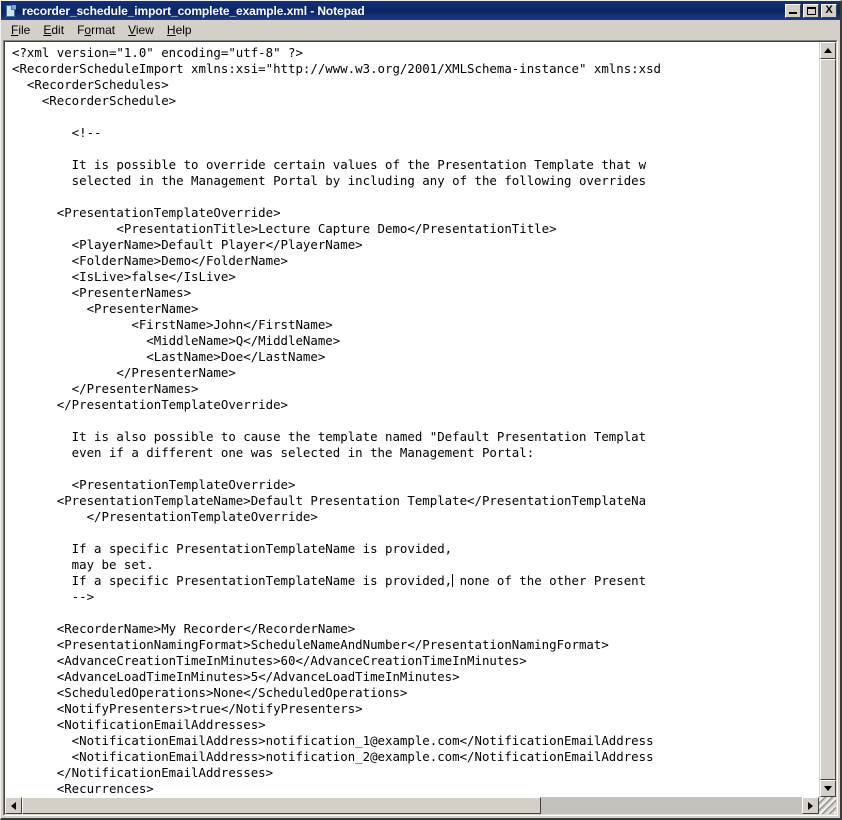 The width and height of the screenshot is (842, 820). I want to click on minimize-button, so click(793, 10).